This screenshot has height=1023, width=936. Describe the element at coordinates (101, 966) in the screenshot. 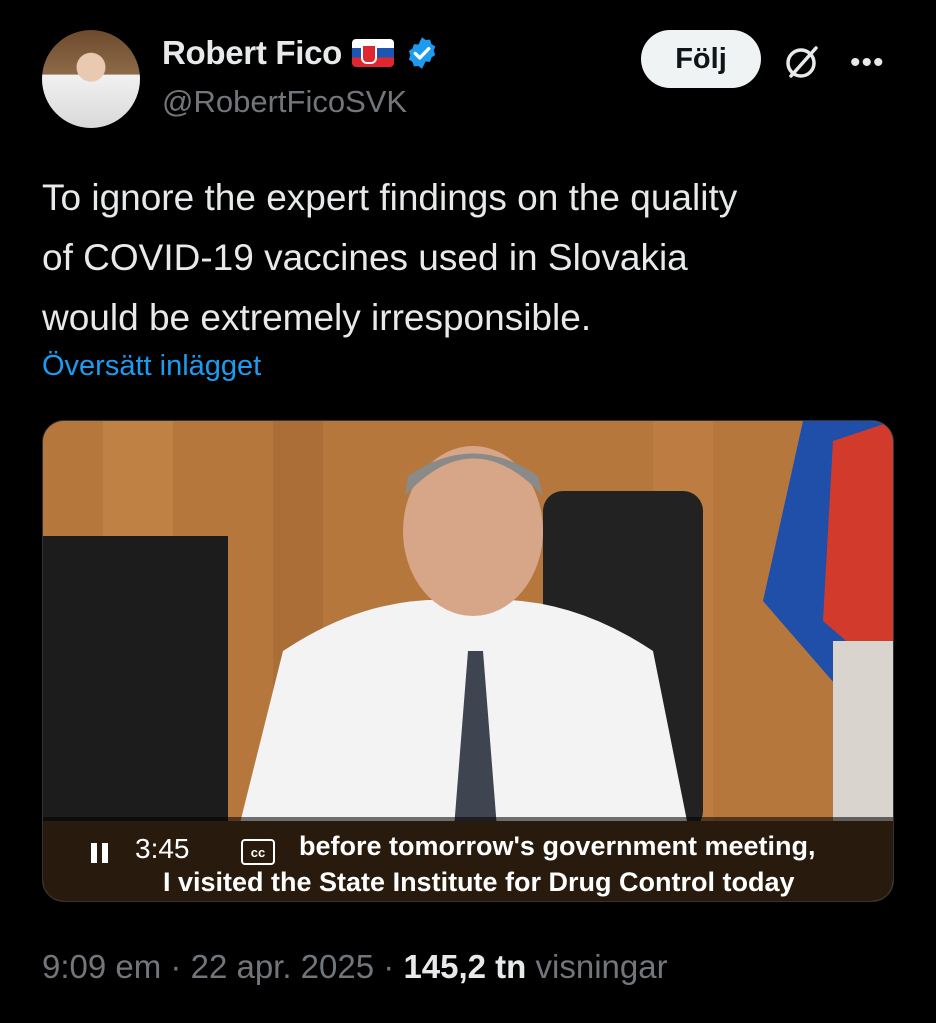

I see `post-time: 9:09 em` at that location.